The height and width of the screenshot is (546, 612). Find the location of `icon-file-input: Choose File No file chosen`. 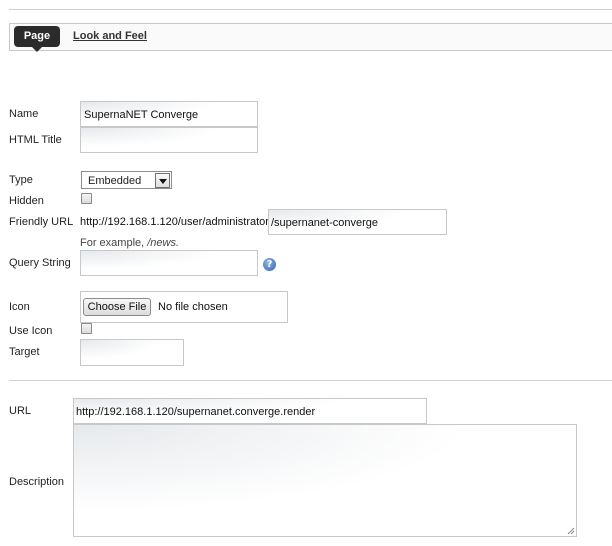

icon-file-input: Choose File No file chosen is located at coordinates (184, 307).